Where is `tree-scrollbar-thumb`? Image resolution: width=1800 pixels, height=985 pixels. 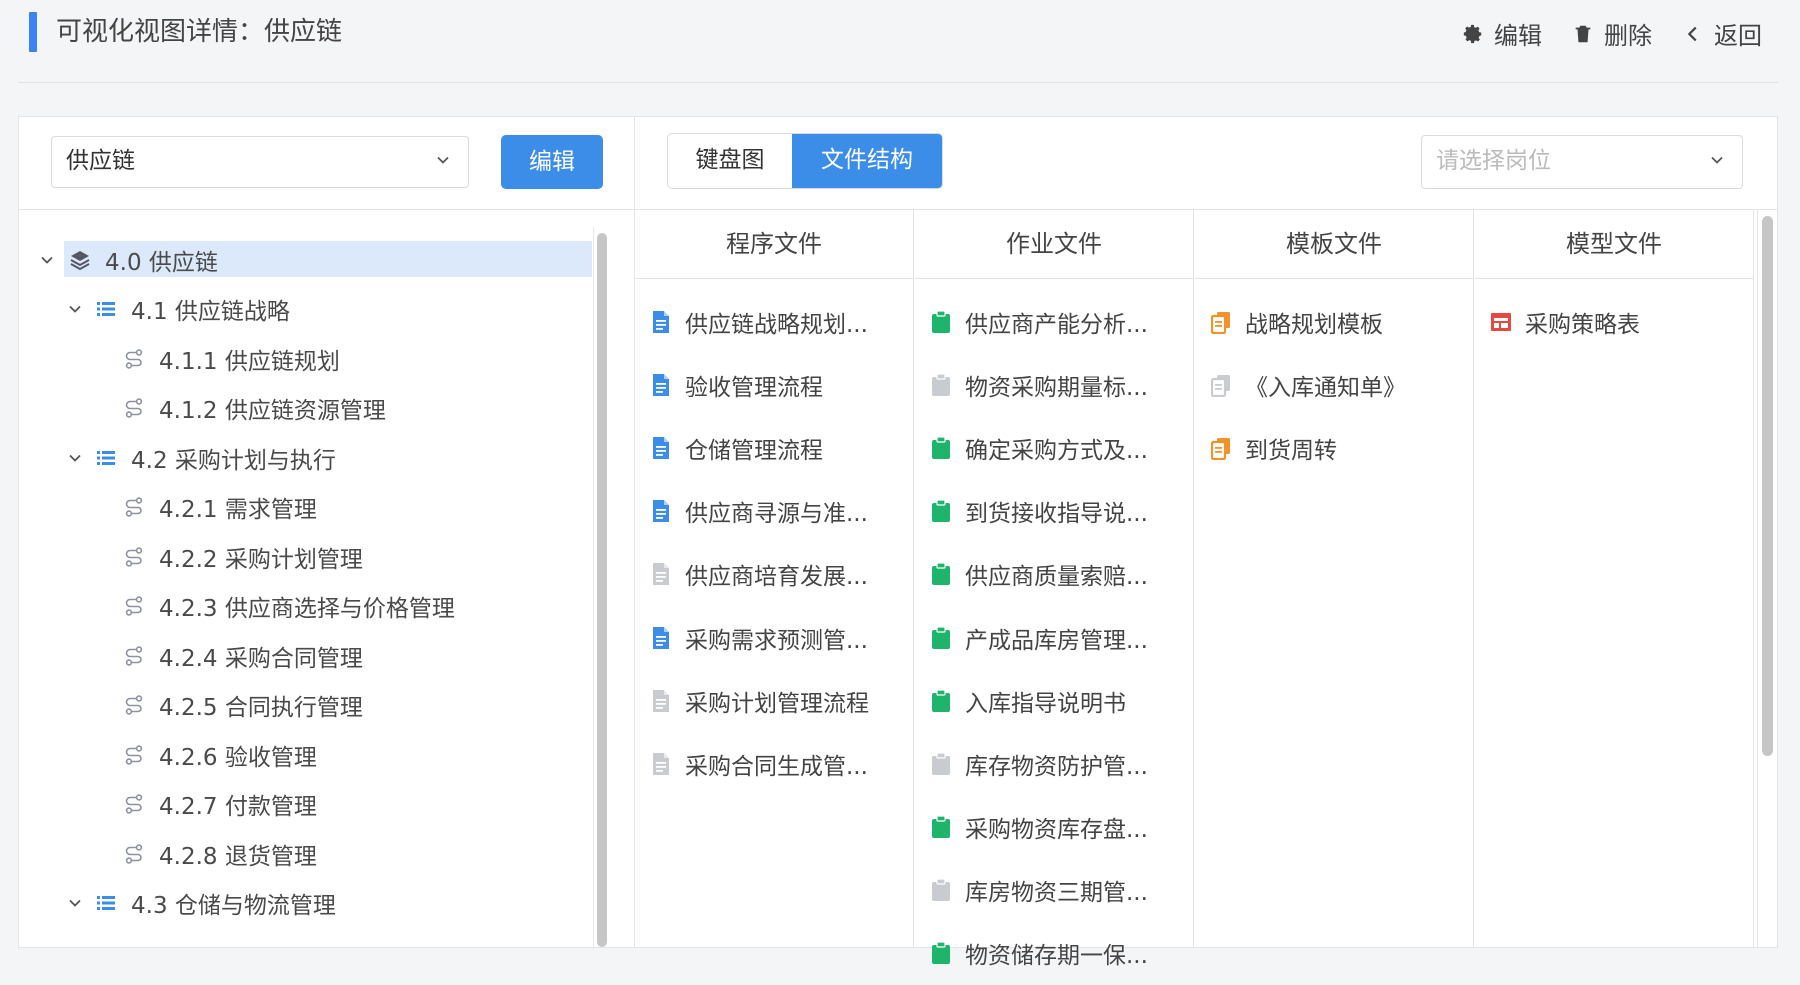
tree-scrollbar-thumb is located at coordinates (602, 590).